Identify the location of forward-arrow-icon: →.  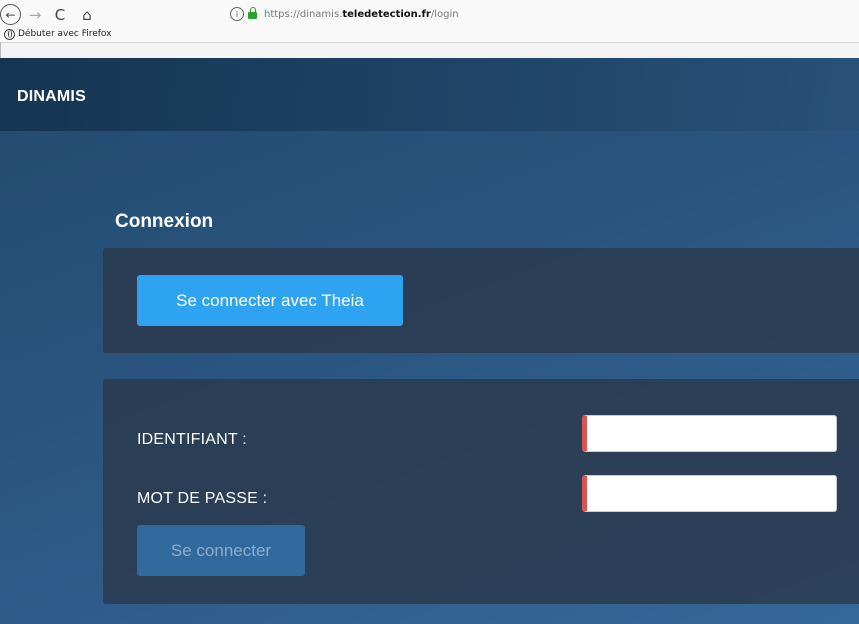
(35, 15).